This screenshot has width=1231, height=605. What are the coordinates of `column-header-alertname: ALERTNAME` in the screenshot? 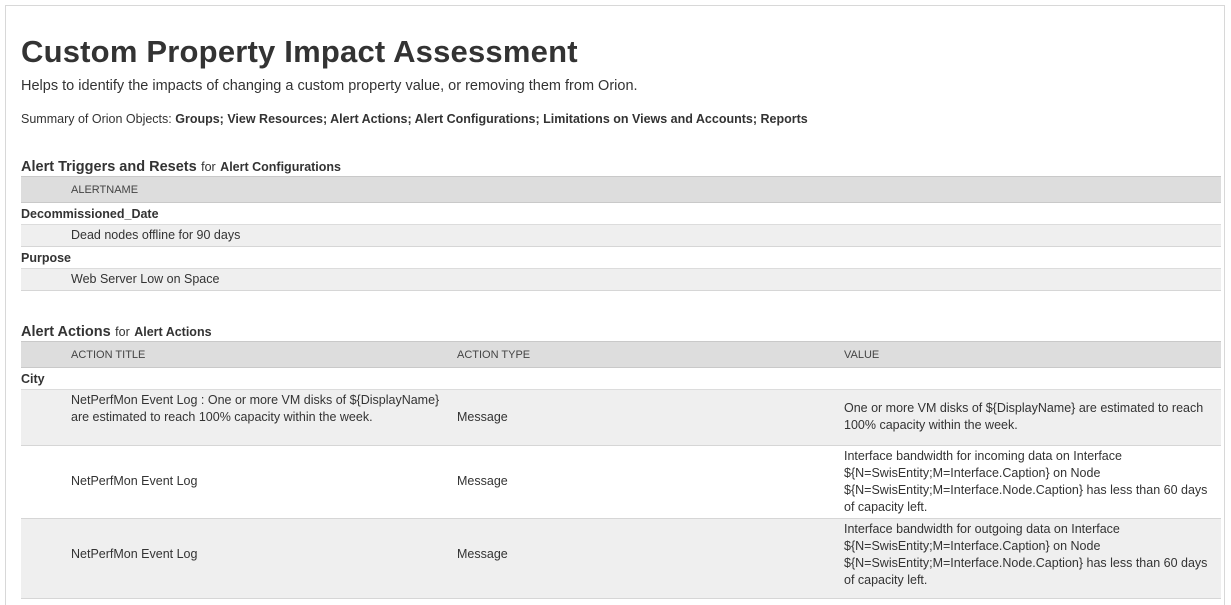 It's located at (104, 190).